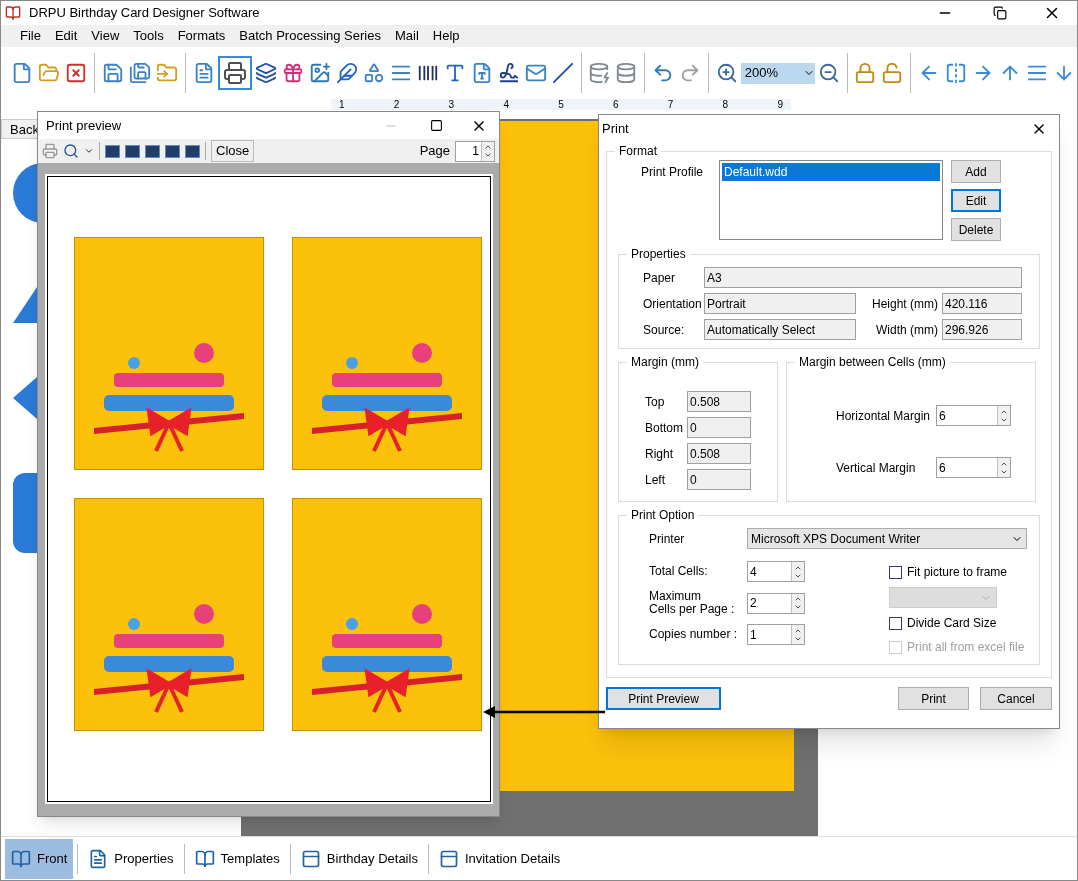  What do you see at coordinates (907, 330) in the screenshot?
I see `field-label: Width (mm)` at bounding box center [907, 330].